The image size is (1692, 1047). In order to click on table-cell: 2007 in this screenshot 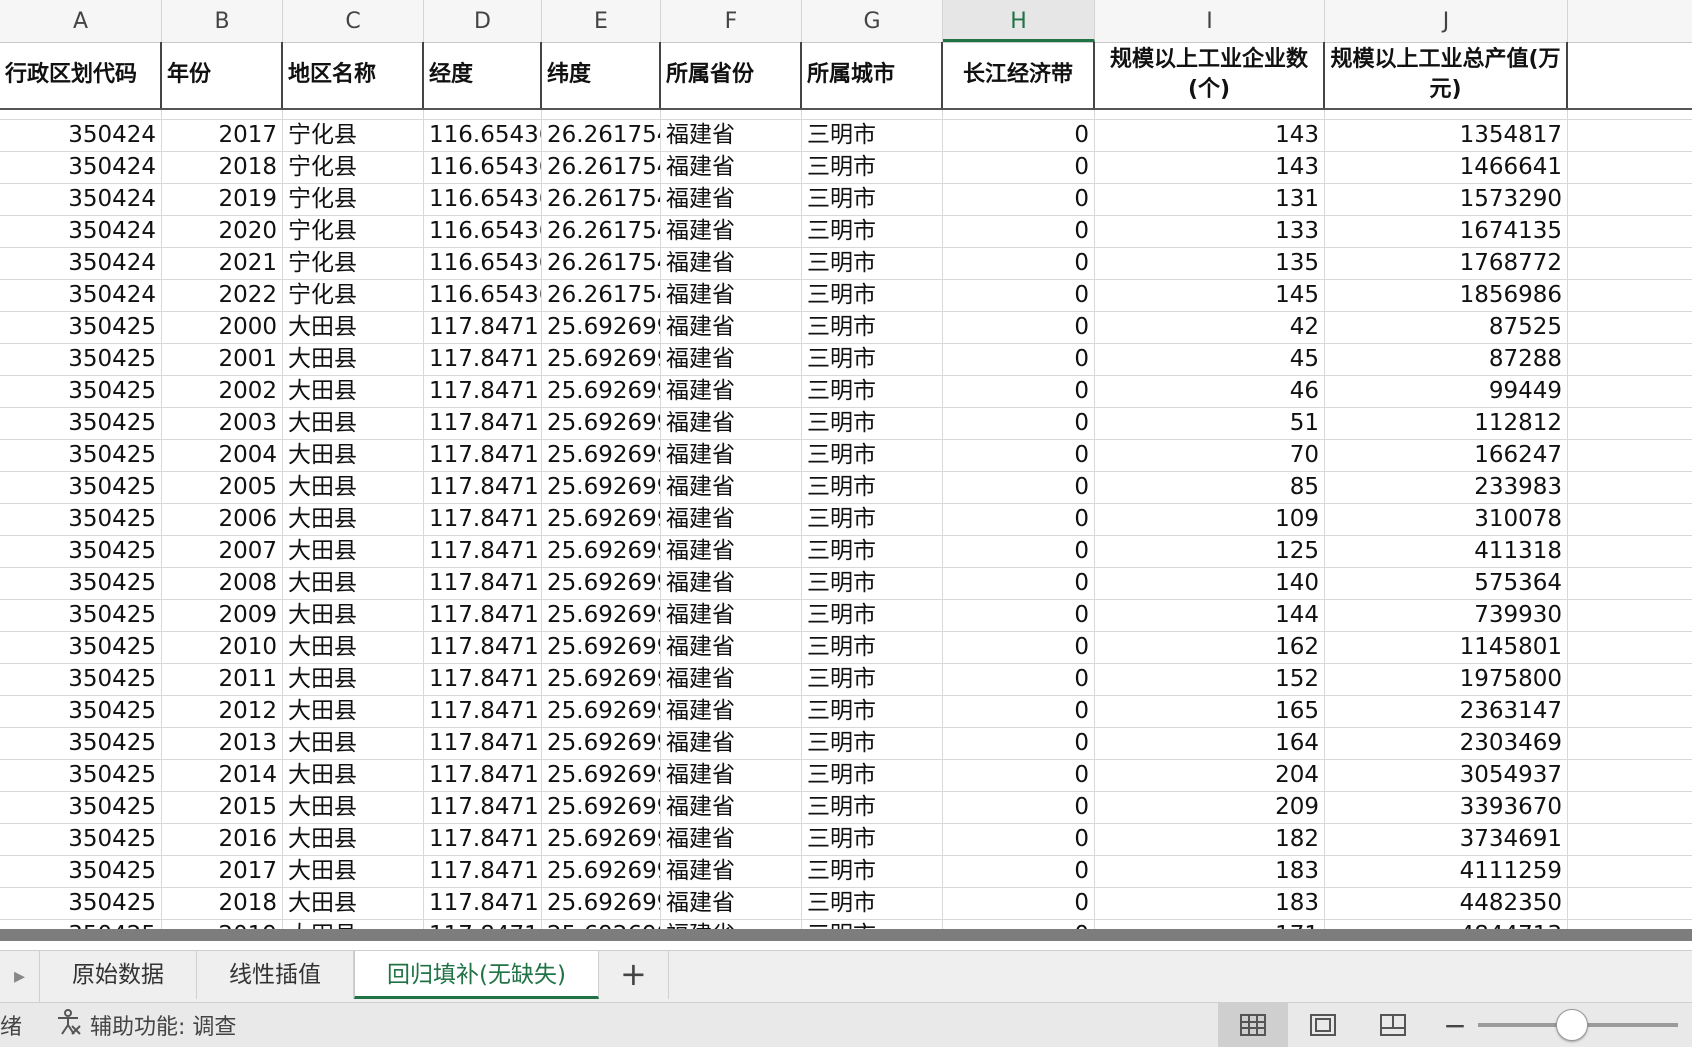, I will do `click(222, 551)`.